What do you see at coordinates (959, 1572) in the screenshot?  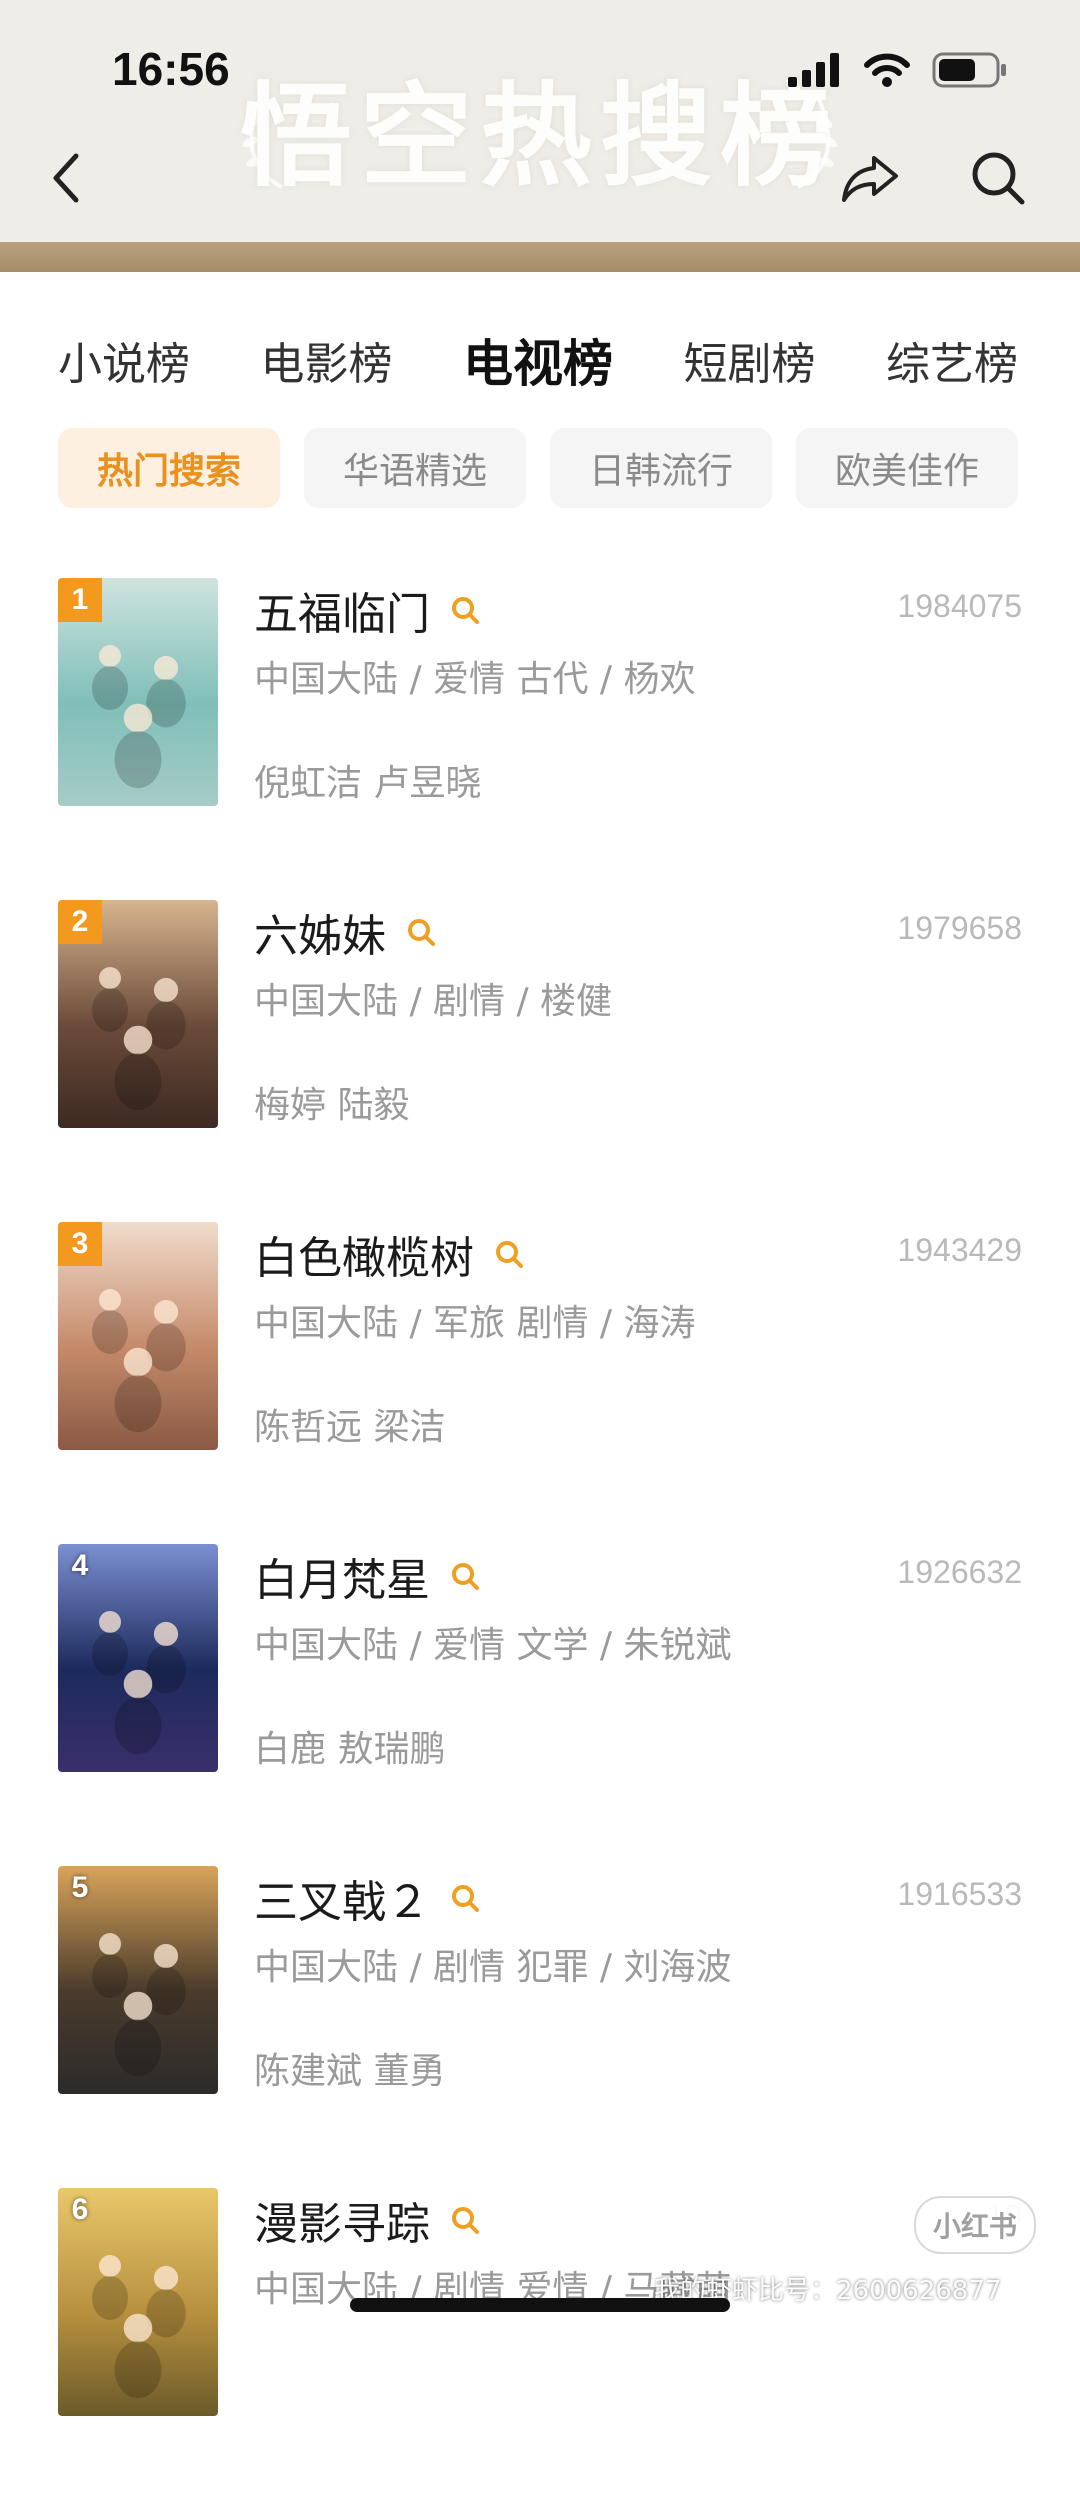 I see `search-score: 1926632` at bounding box center [959, 1572].